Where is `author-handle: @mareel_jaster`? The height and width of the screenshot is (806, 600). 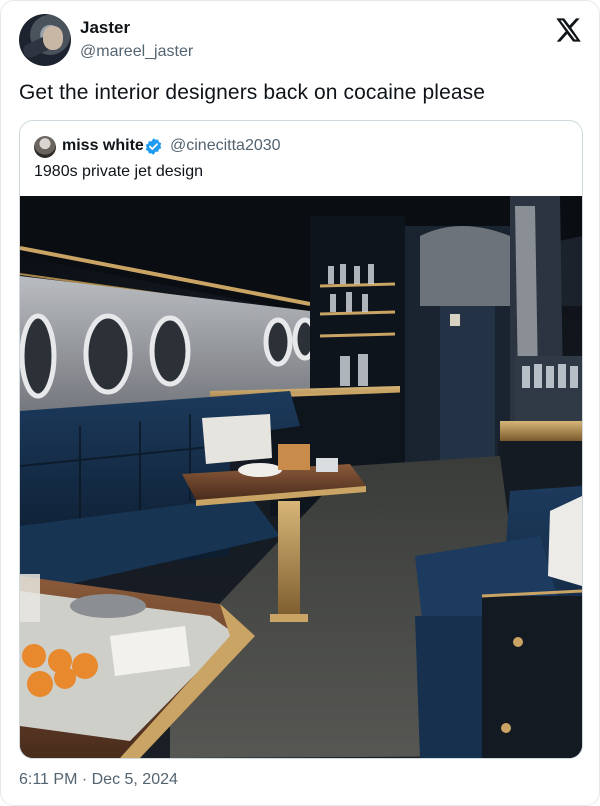 author-handle: @mareel_jaster is located at coordinates (136, 52).